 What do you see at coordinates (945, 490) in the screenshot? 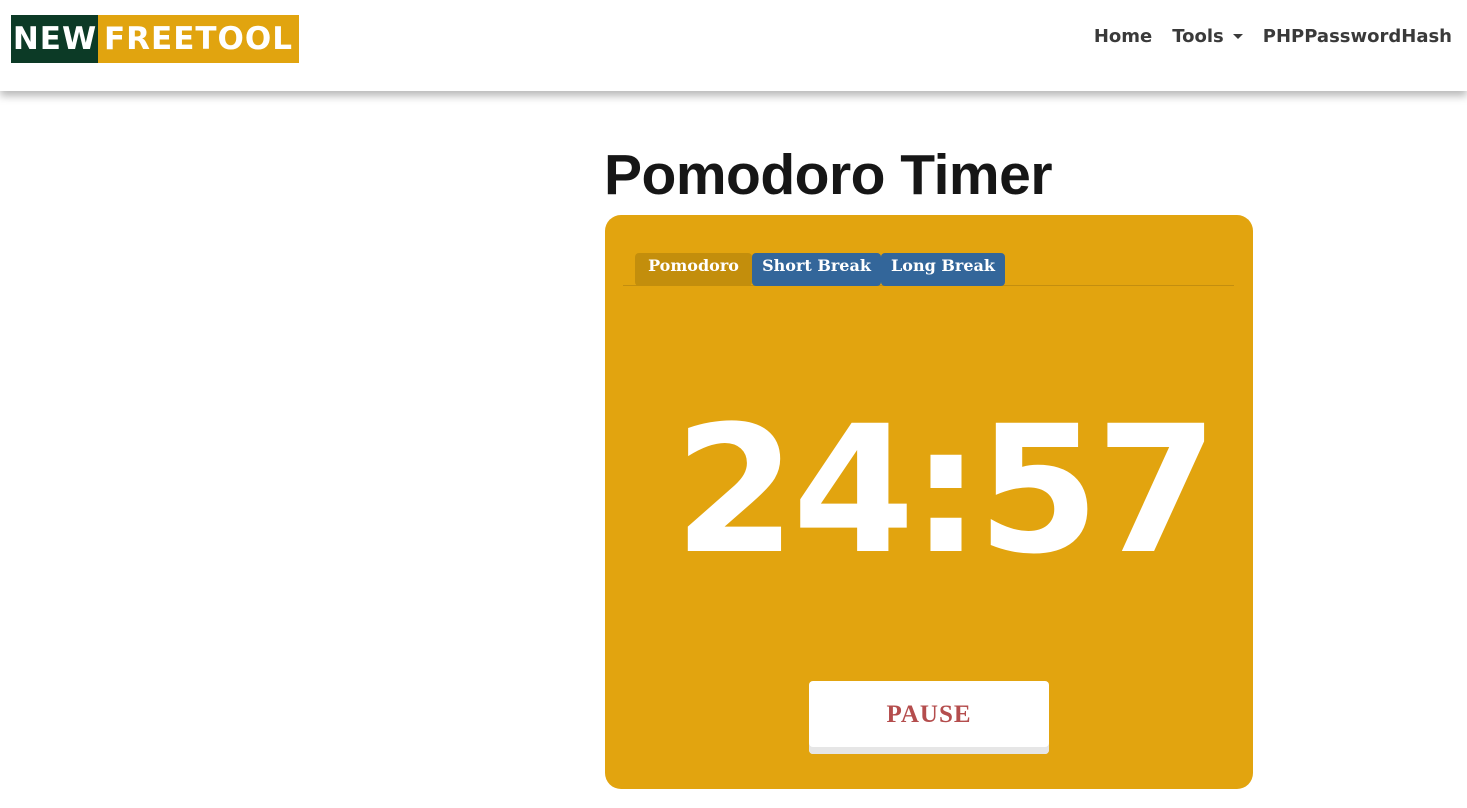
I see `timer-display: 24:57` at bounding box center [945, 490].